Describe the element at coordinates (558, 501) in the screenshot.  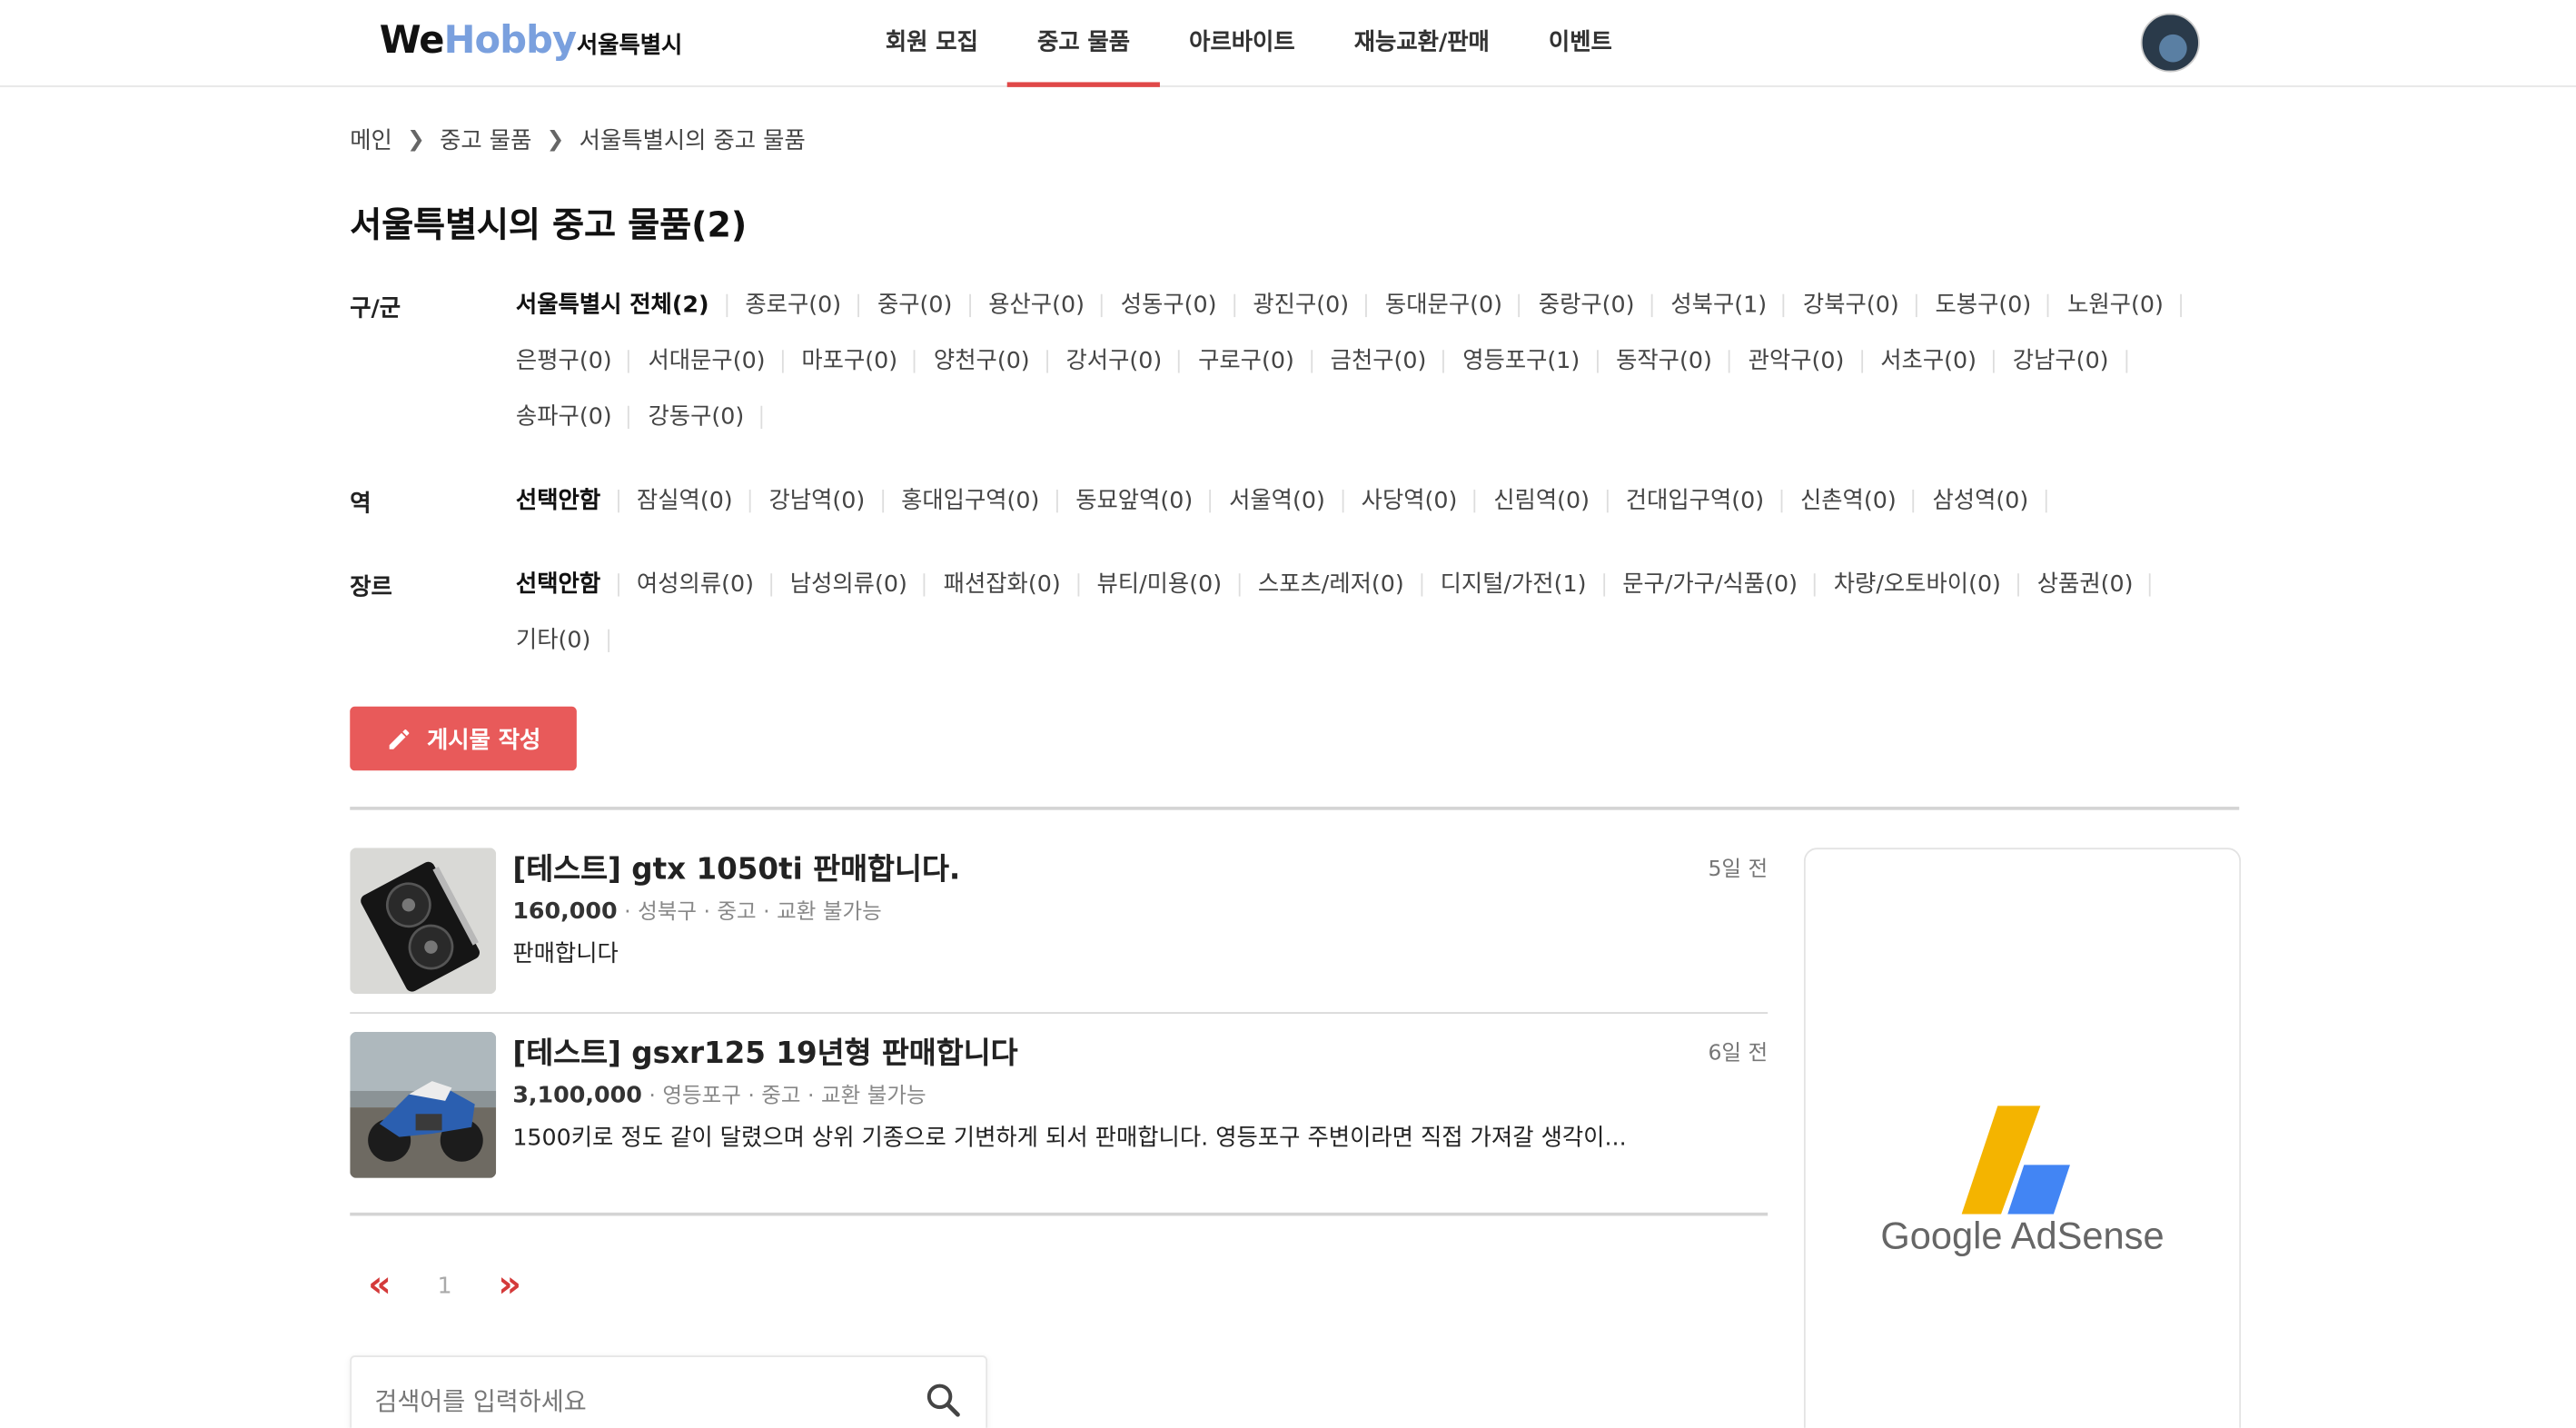
I see `station-chip: 선택안함` at that location.